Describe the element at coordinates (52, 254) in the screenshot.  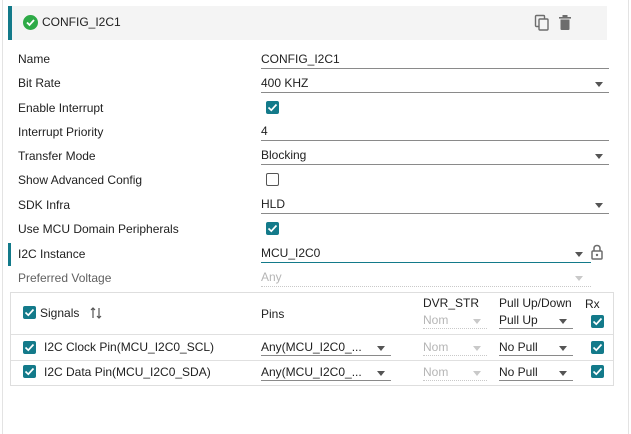
I see `i2c-instance-label: I2C Instance` at that location.